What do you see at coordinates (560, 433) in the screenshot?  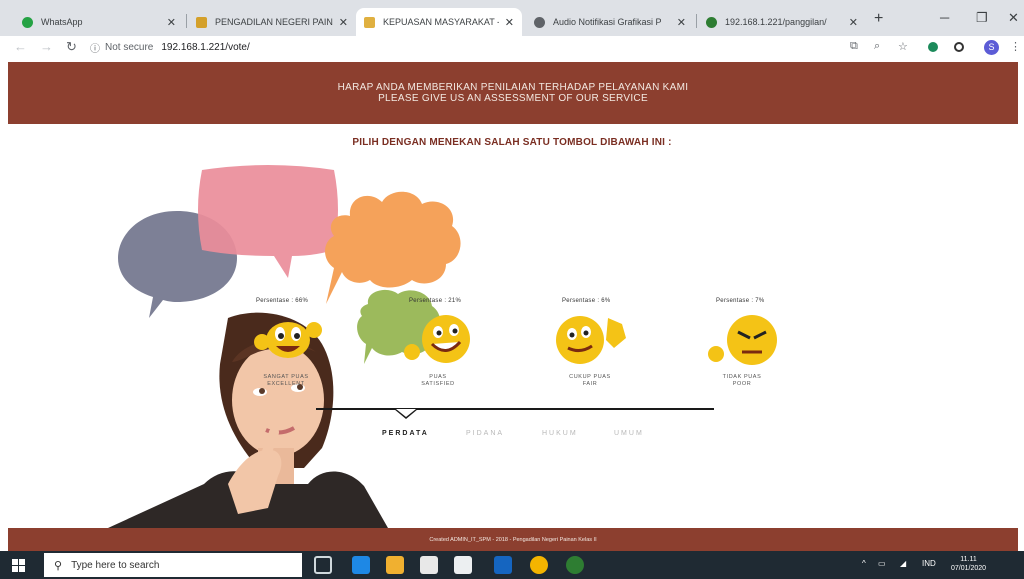 I see `category-hukum: HUKUM` at bounding box center [560, 433].